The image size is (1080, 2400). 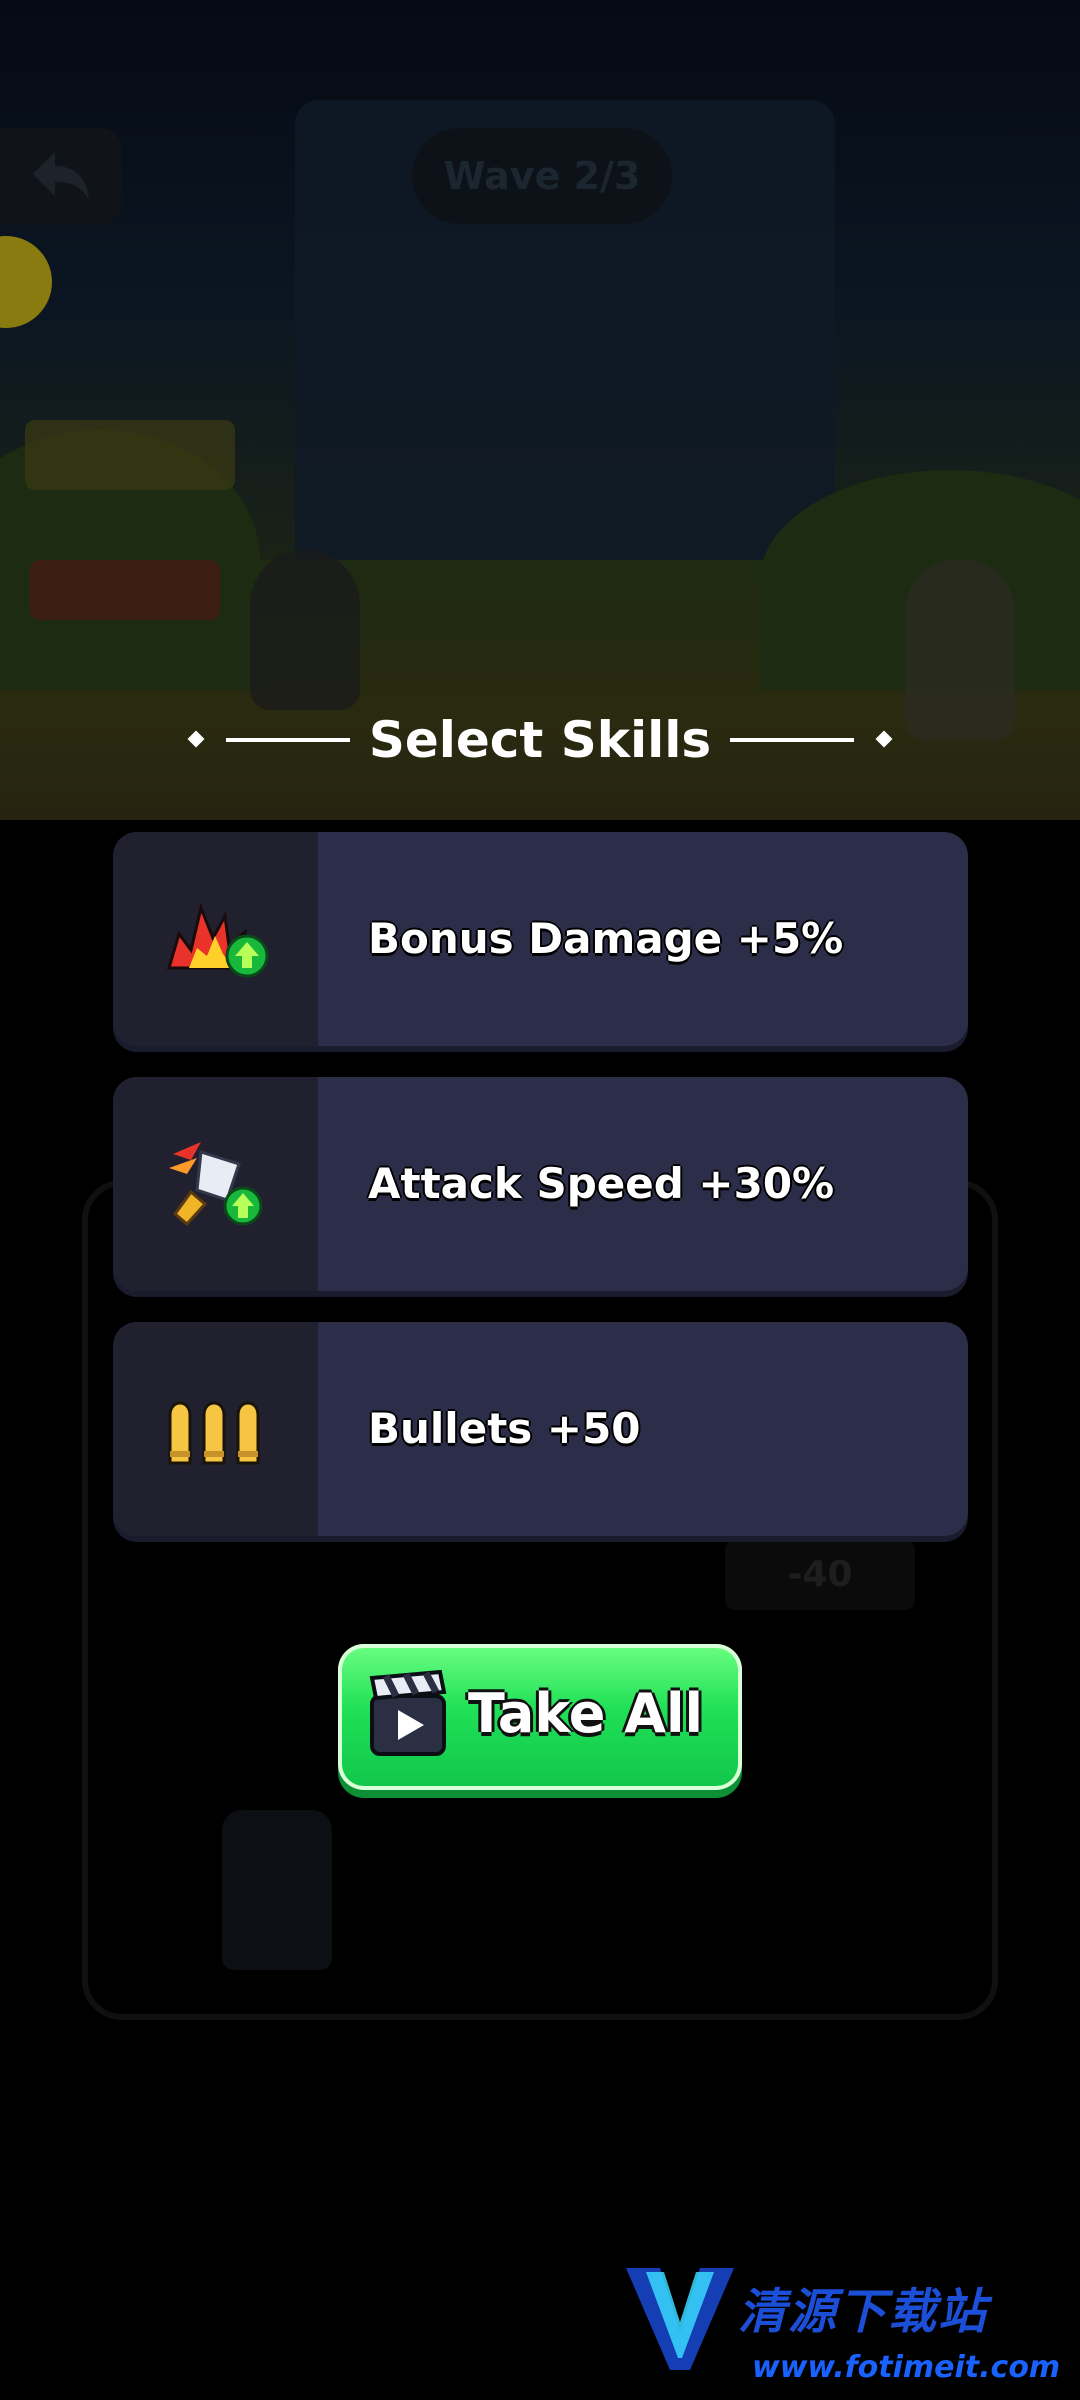 I want to click on take-all-label: Take All, so click(x=586, y=1713).